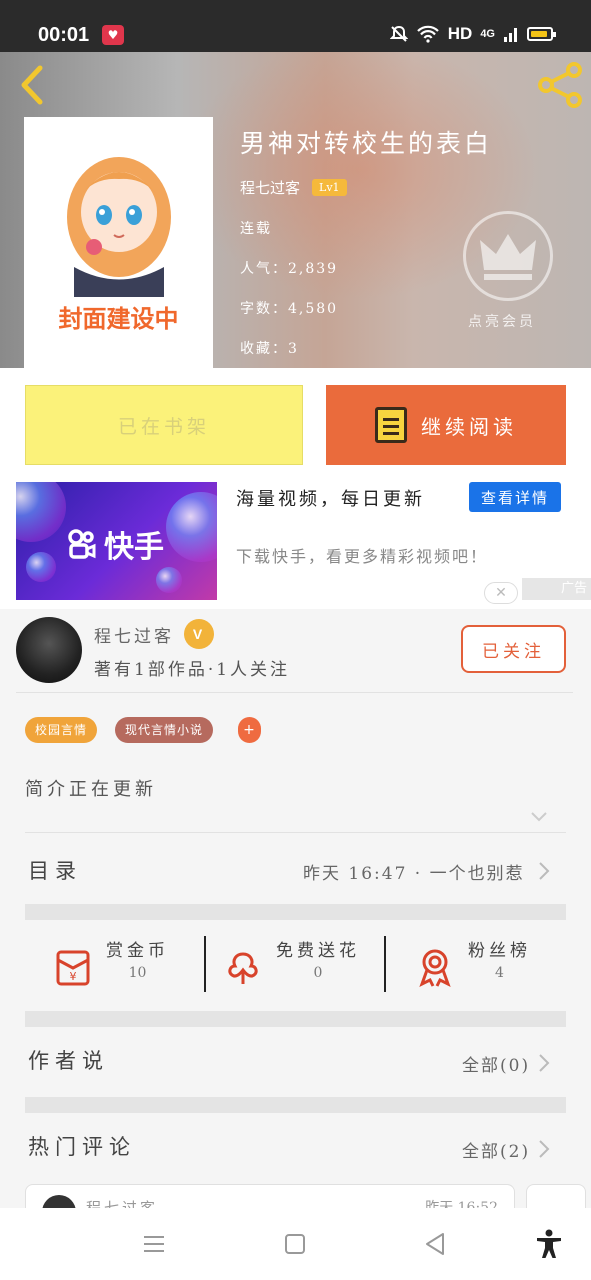 The height and width of the screenshot is (1280, 591). I want to click on author-says-all: 全部(0), so click(496, 1063).